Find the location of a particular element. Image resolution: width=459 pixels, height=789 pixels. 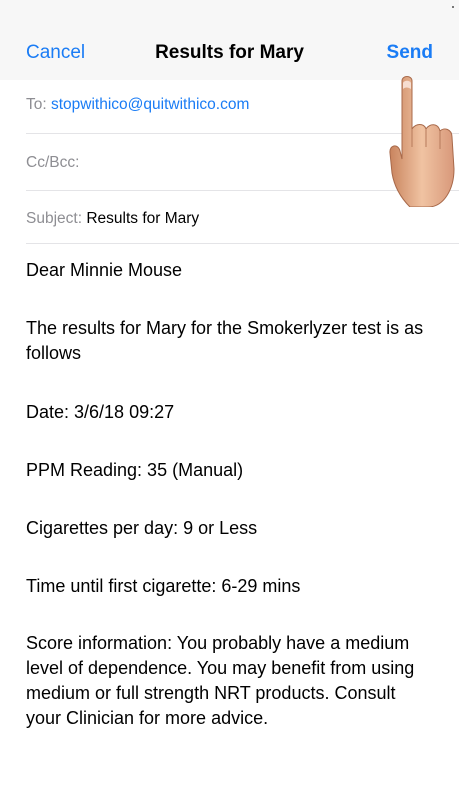

hand-pointer-icon is located at coordinates (422, 141).